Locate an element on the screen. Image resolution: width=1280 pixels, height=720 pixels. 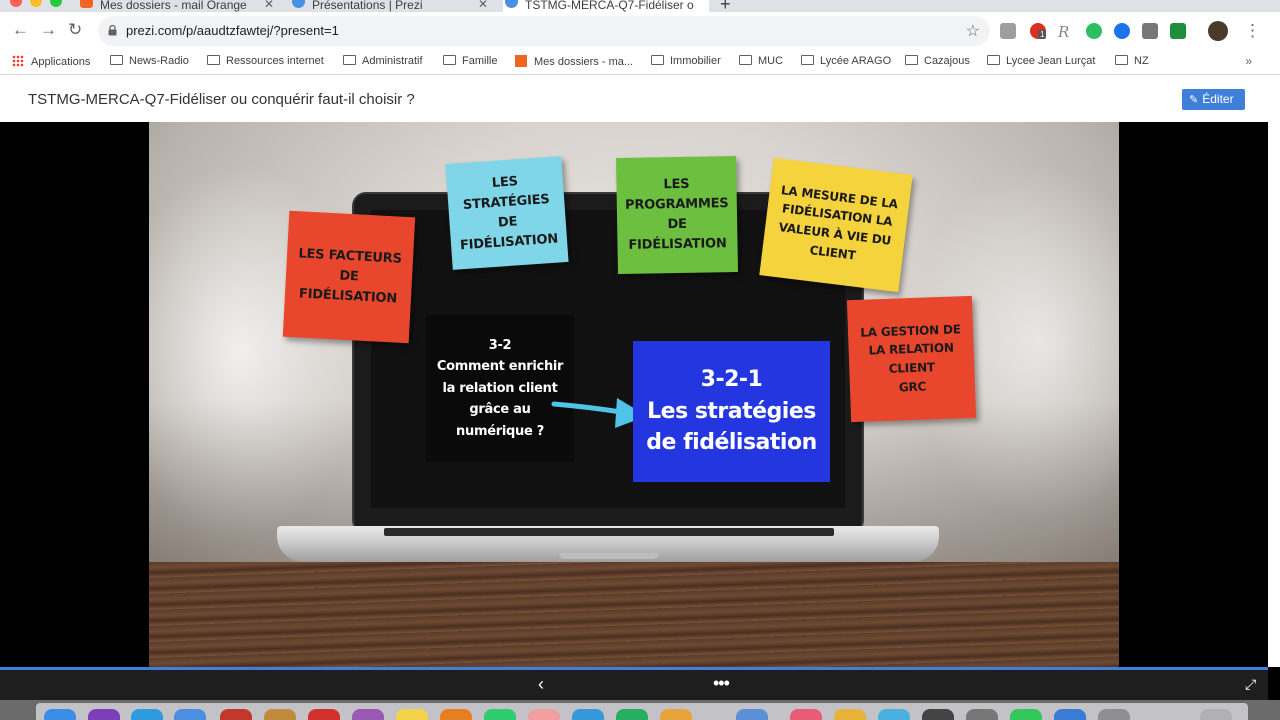
dock-finder-icon is located at coordinates (60, 714).